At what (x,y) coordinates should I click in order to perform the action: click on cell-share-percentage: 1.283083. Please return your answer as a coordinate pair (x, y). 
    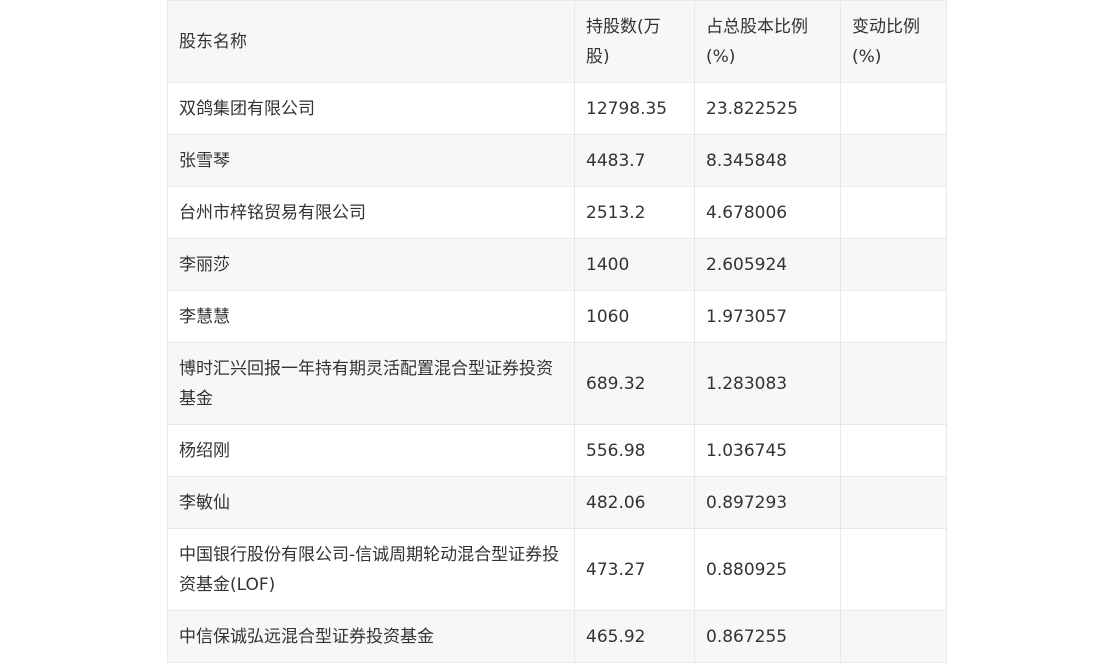
    Looking at the image, I should click on (767, 383).